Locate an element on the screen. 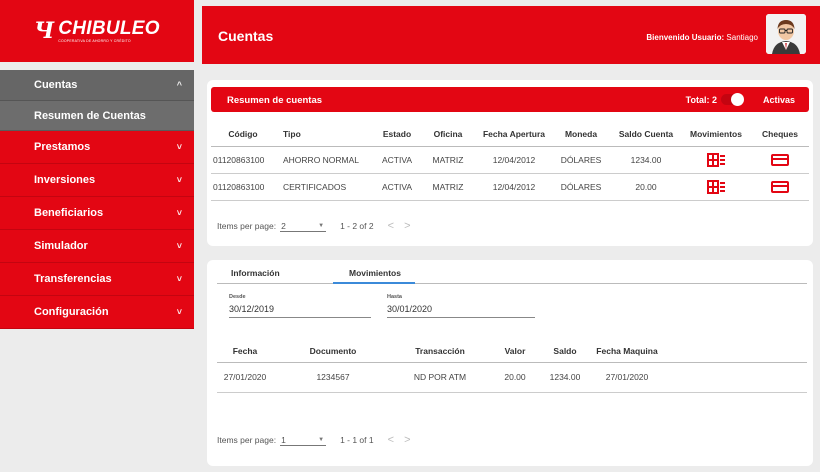 The image size is (820, 472). column-header: Estado is located at coordinates (397, 134).